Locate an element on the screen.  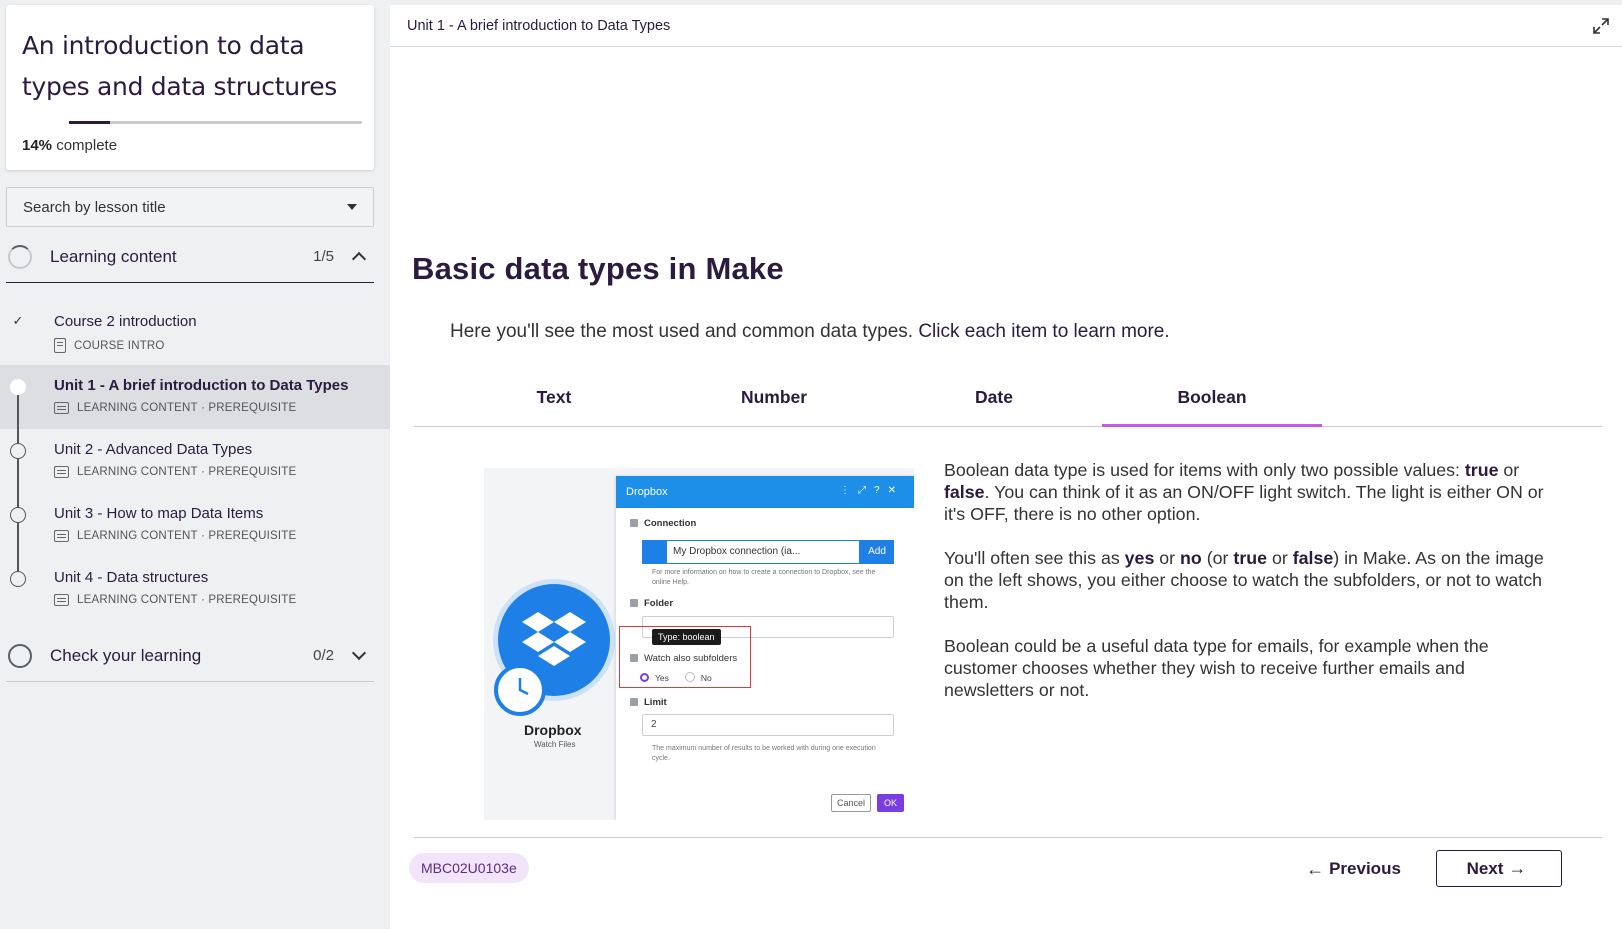
document-icon is located at coordinates (60, 345).